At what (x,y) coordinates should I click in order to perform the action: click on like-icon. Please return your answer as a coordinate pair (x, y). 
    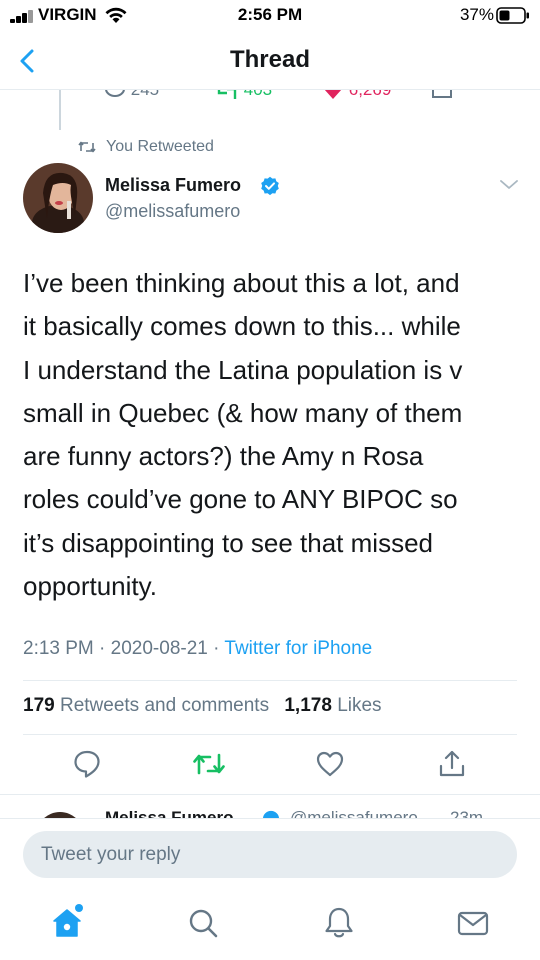
    Looking at the image, I should click on (330, 764).